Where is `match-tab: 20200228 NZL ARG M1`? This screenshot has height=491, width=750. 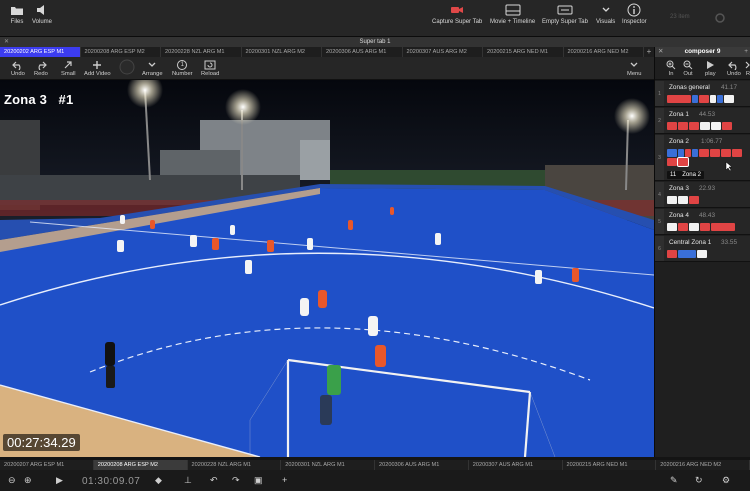 match-tab: 20200228 NZL ARG M1 is located at coordinates (201, 52).